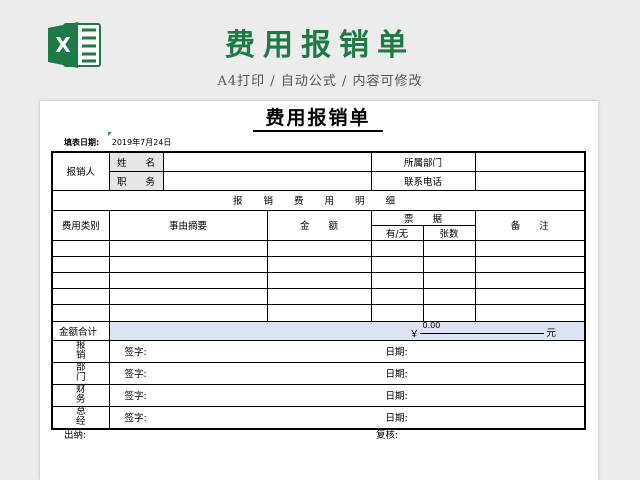 The image size is (640, 480). I want to click on dept-label: 所属部门, so click(423, 161).